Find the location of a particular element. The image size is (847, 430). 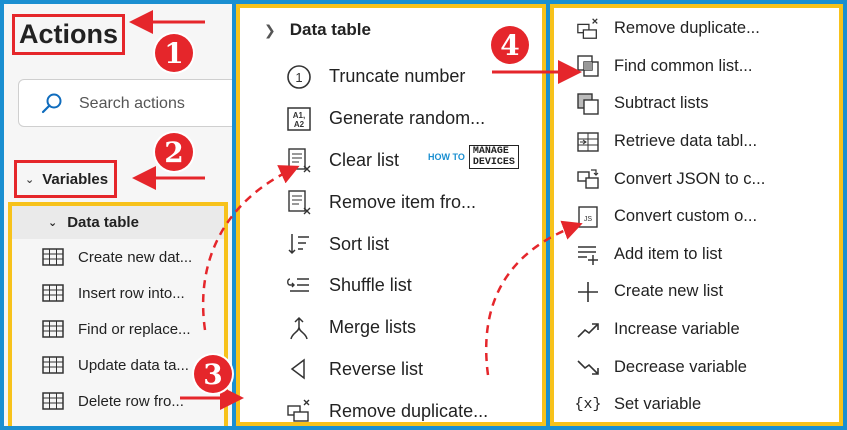

watermark-devices: DEVICES is located at coordinates (493, 162).